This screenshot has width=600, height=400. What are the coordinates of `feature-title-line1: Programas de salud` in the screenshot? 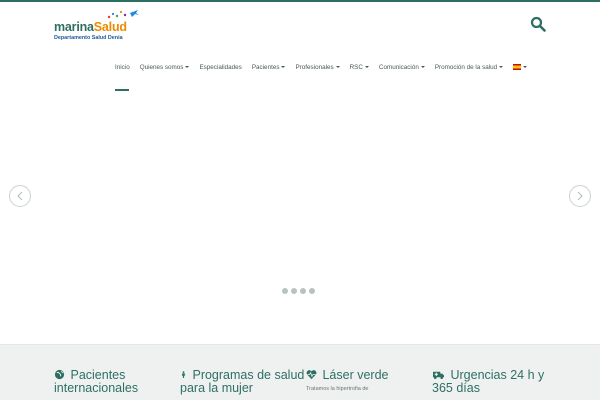 It's located at (248, 375).